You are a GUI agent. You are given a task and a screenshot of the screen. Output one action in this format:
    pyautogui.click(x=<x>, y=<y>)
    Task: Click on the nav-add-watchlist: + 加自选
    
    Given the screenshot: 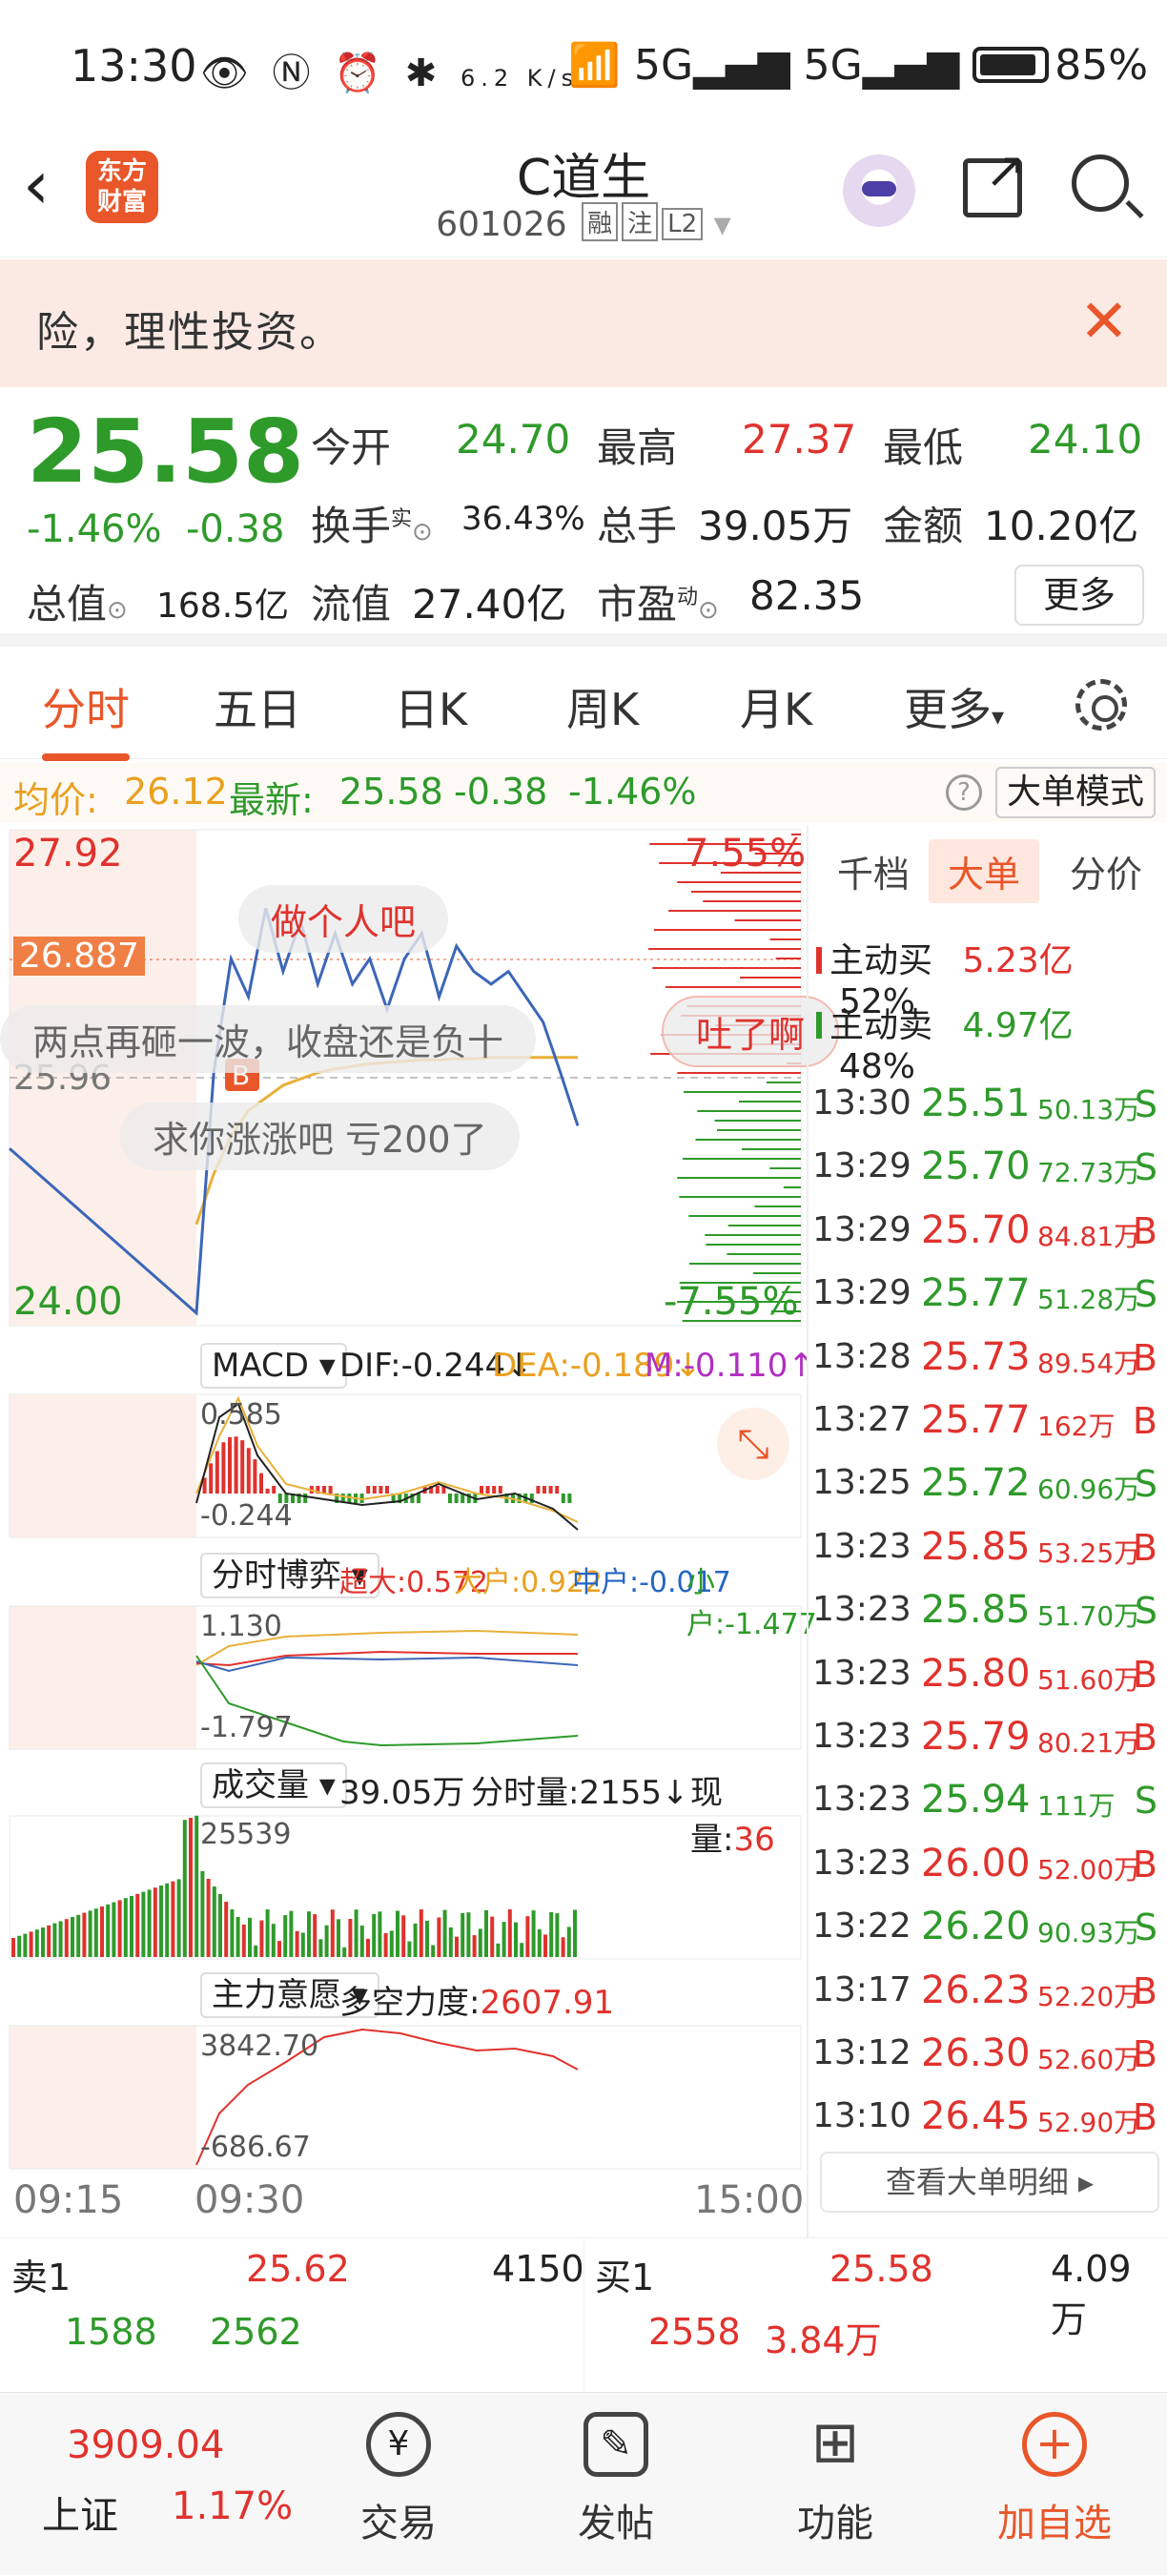 What is the action you would take?
    pyautogui.click(x=1054, y=2484)
    